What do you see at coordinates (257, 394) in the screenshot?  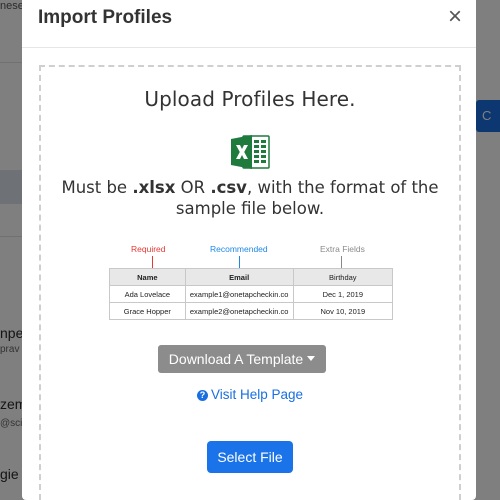 I see `help-link-label: Visit Help Page` at bounding box center [257, 394].